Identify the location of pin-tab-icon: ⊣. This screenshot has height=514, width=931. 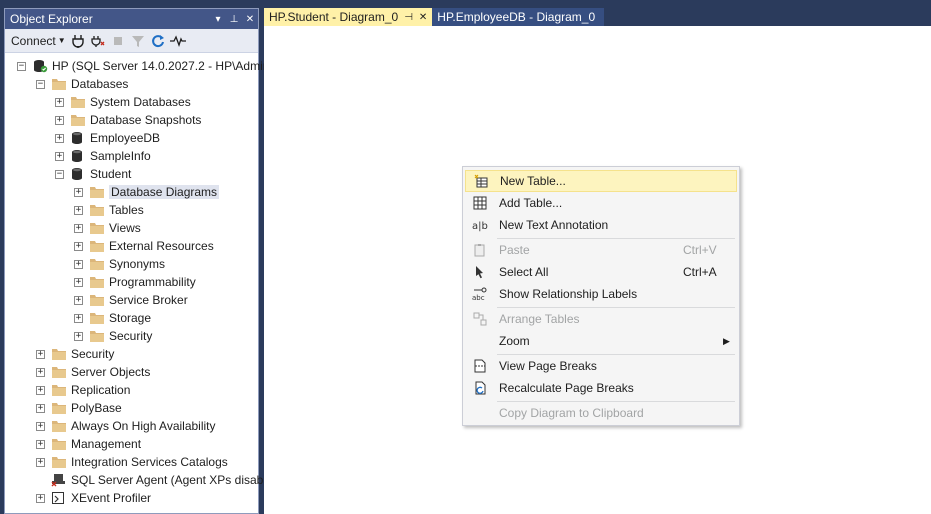
(408, 17).